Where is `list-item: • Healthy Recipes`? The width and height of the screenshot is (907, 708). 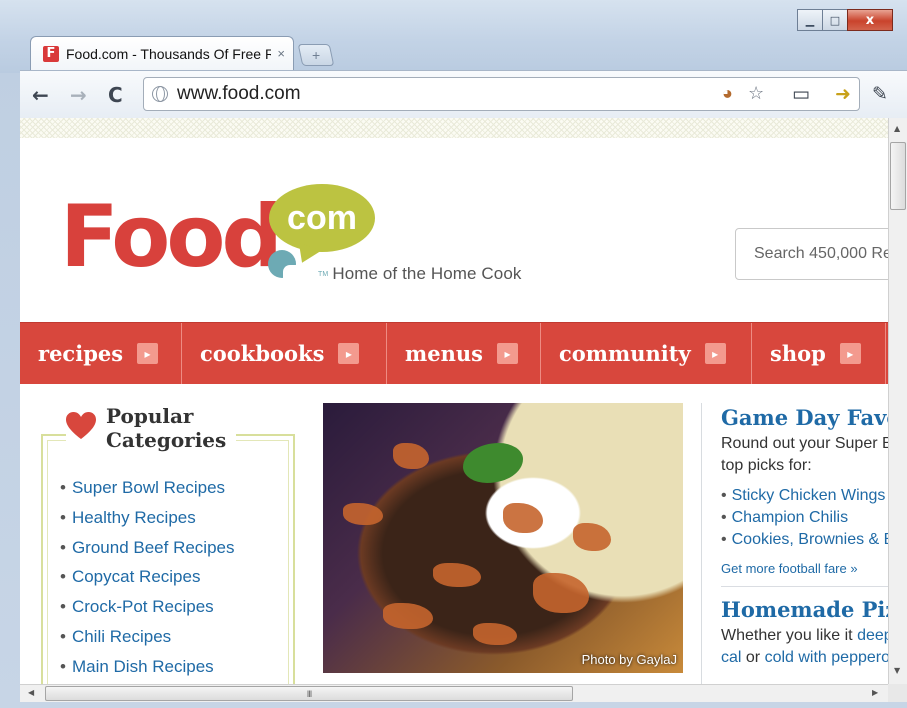 list-item: • Healthy Recipes is located at coordinates (147, 521).